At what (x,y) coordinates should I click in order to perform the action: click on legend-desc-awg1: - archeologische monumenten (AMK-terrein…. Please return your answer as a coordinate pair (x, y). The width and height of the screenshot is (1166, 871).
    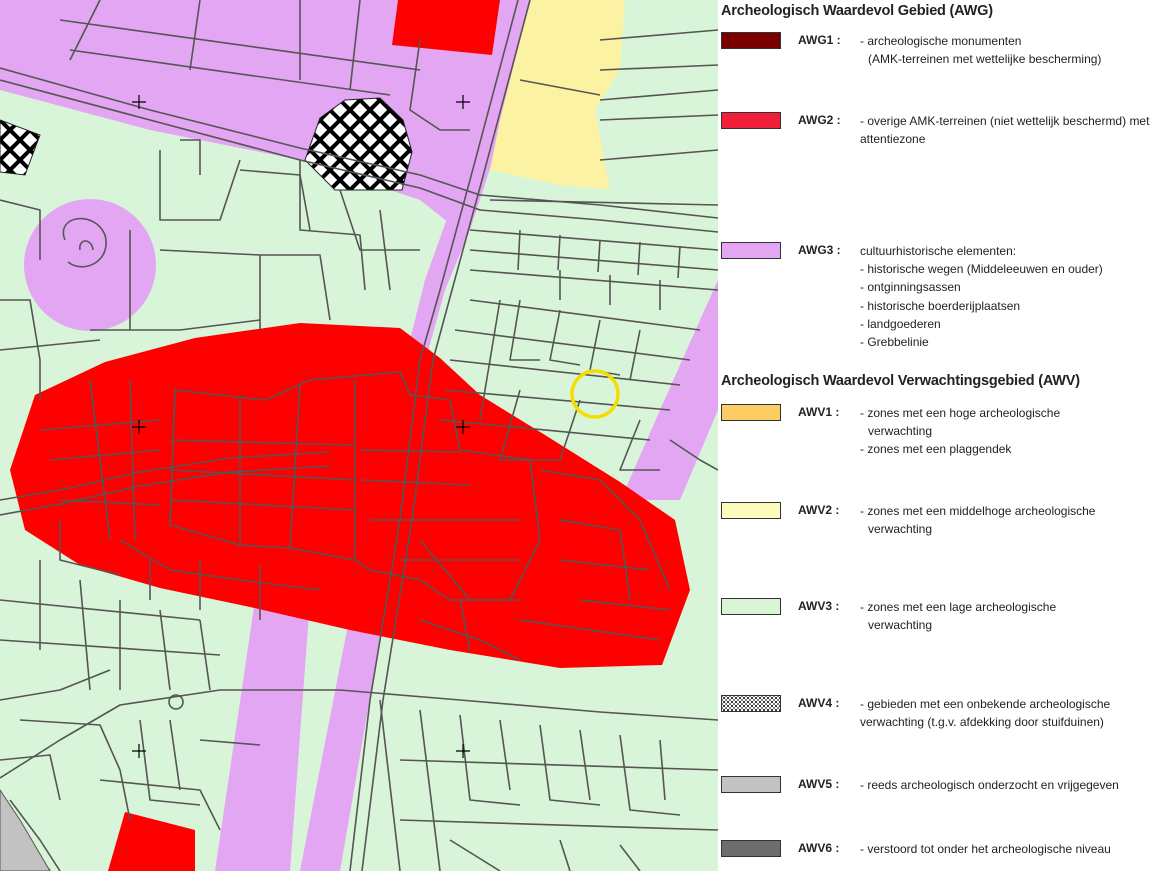
    Looking at the image, I should click on (981, 50).